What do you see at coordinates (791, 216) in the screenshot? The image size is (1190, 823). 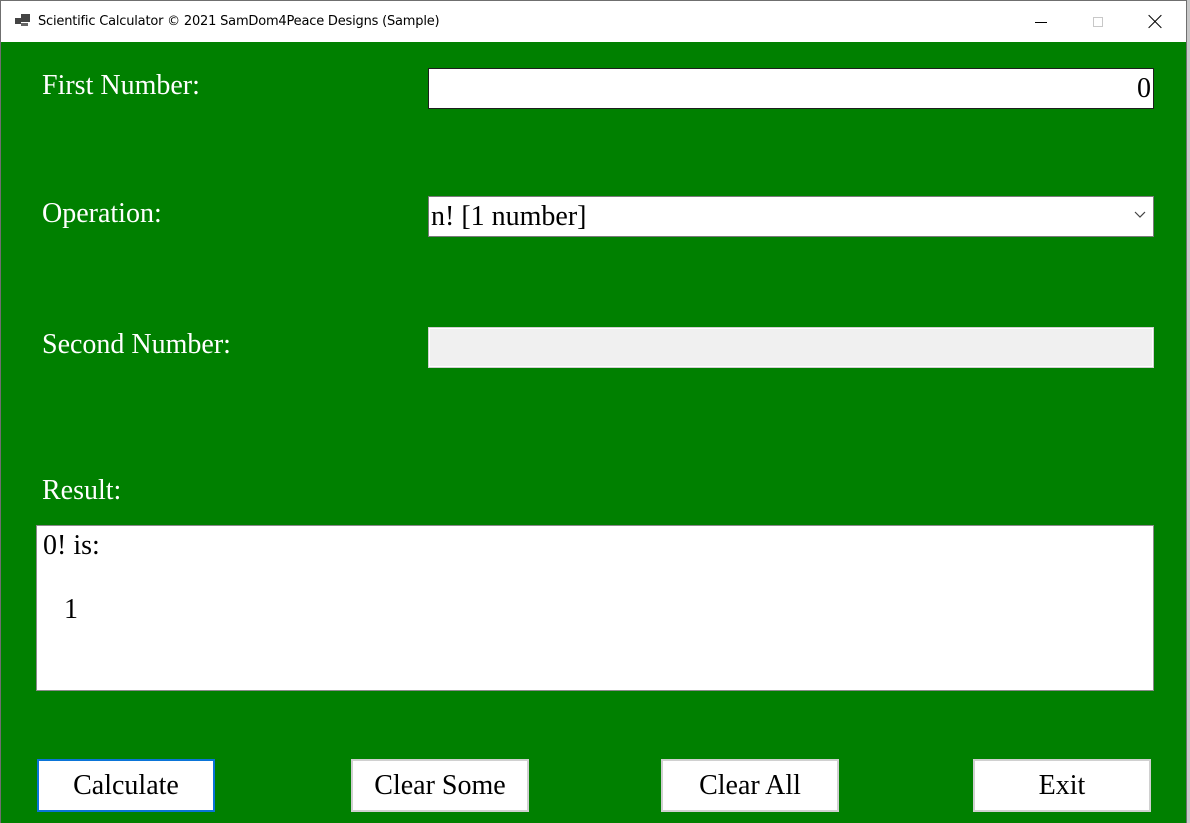 I see `operation-select: n! [1 number]` at bounding box center [791, 216].